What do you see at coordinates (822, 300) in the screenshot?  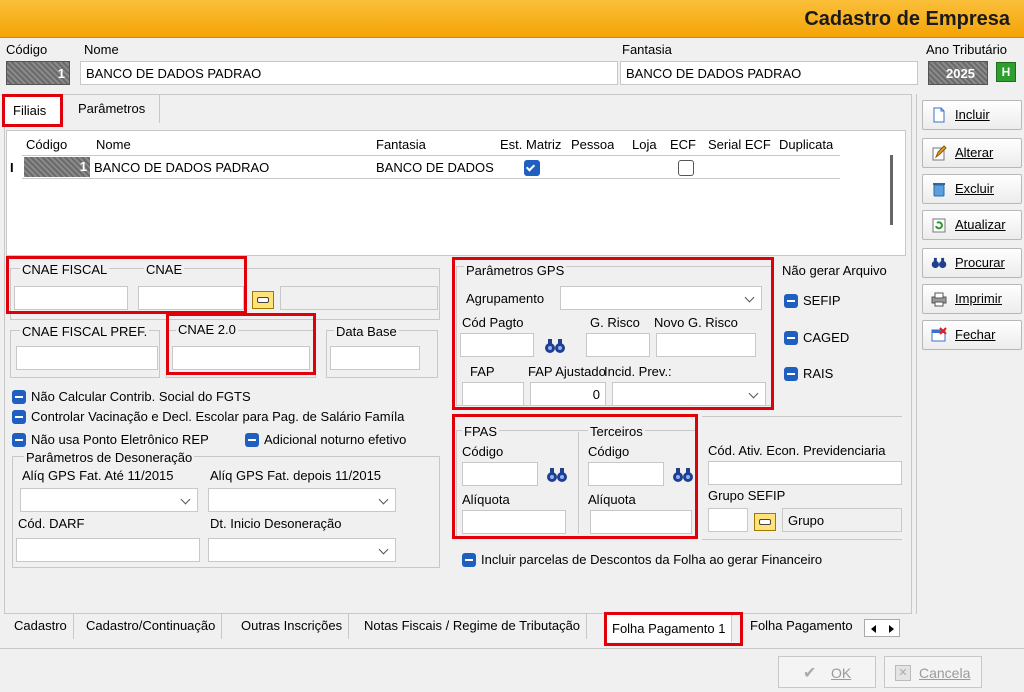 I see `sefip-label: SEFIP` at bounding box center [822, 300].